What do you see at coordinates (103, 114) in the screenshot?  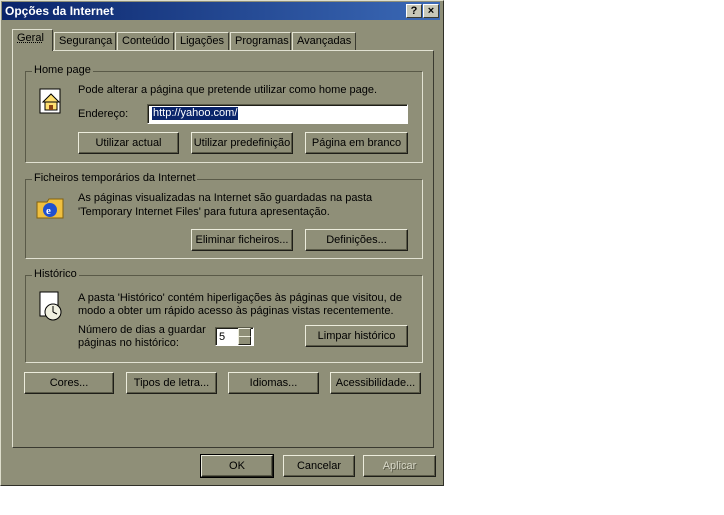 I see `address-label: Endereço:` at bounding box center [103, 114].